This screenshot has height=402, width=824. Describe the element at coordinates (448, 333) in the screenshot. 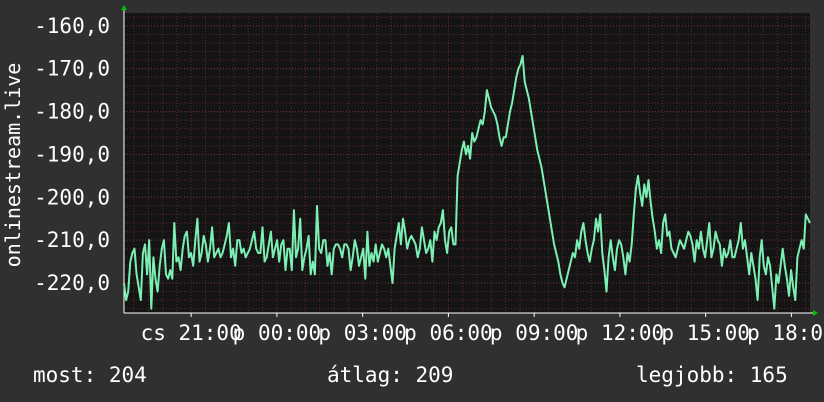

I see `x-tick-label: p 06:00` at that location.